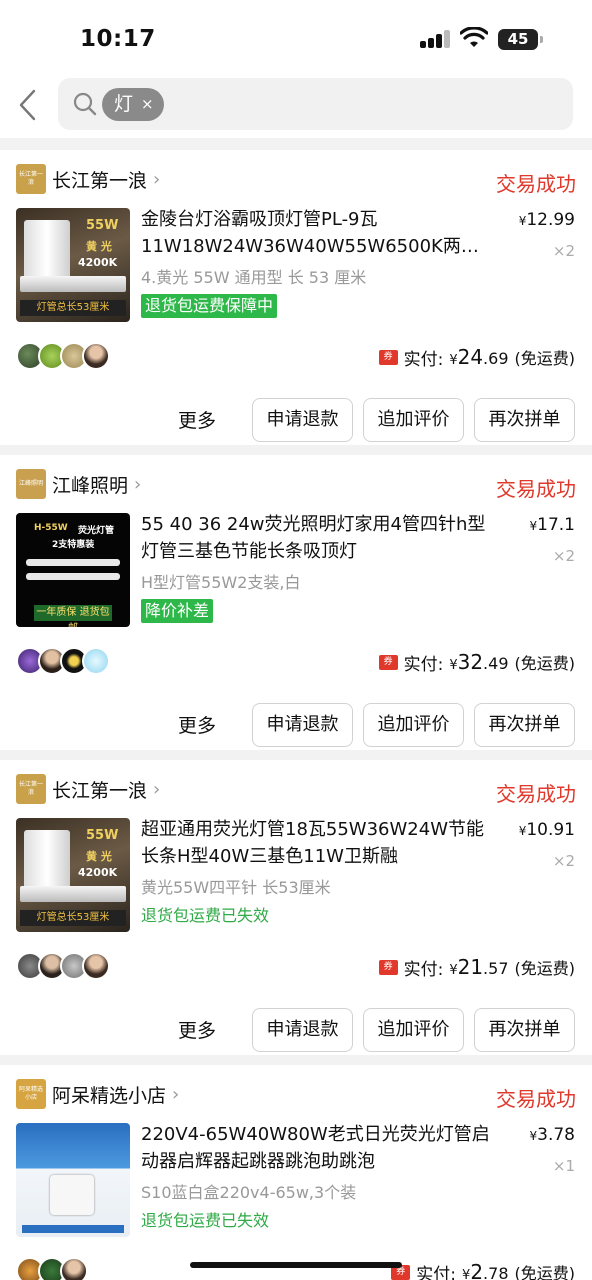 The width and height of the screenshot is (592, 1280). What do you see at coordinates (31, 1094) in the screenshot?
I see `shop-logo: 阿呆精选小店` at bounding box center [31, 1094].